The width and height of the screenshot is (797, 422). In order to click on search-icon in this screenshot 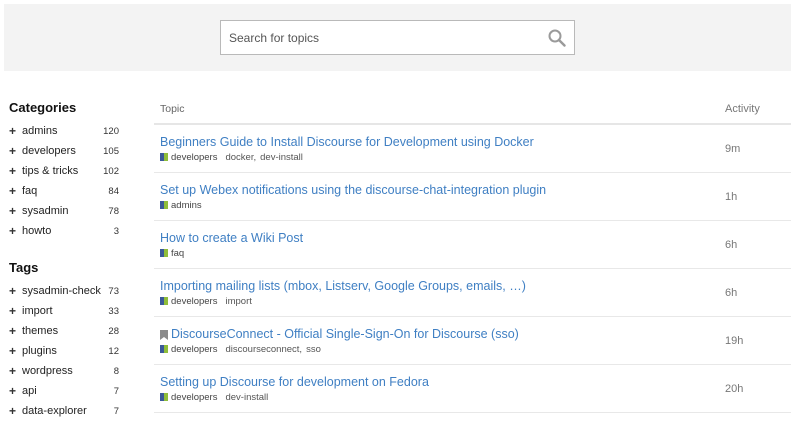, I will do `click(557, 37)`.